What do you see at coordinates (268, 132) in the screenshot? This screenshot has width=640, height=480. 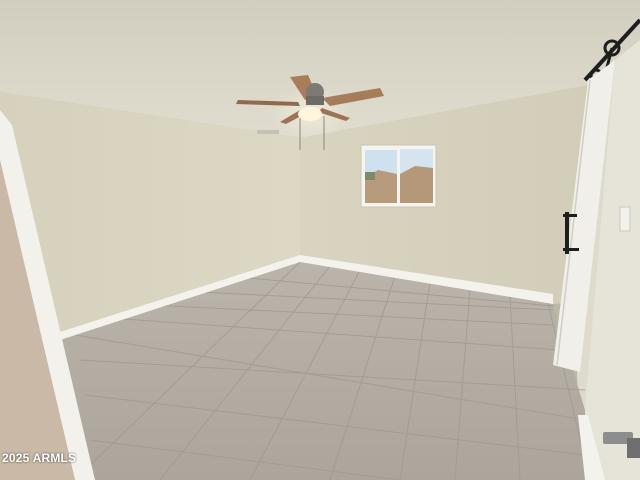 I see `ceiling-vent` at bounding box center [268, 132].